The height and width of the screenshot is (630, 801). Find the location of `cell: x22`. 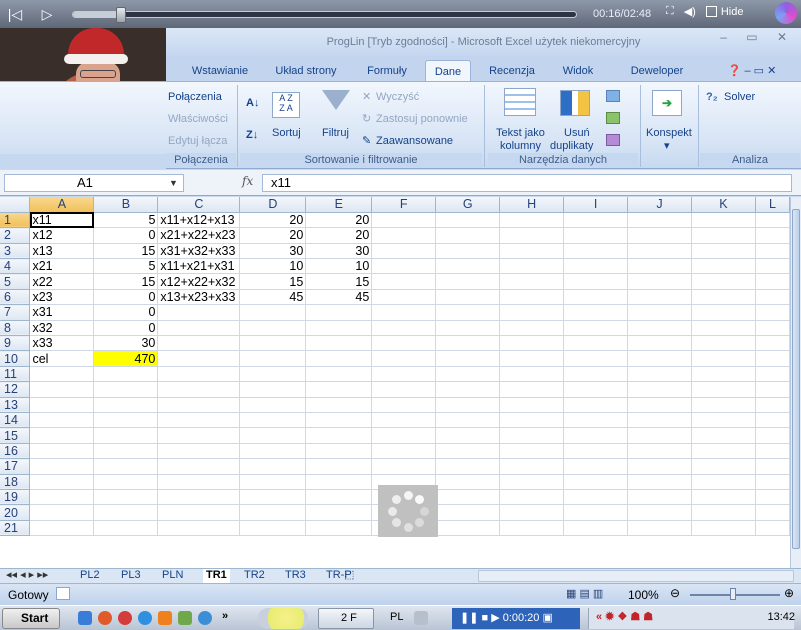

cell: x22 is located at coordinates (62, 281).